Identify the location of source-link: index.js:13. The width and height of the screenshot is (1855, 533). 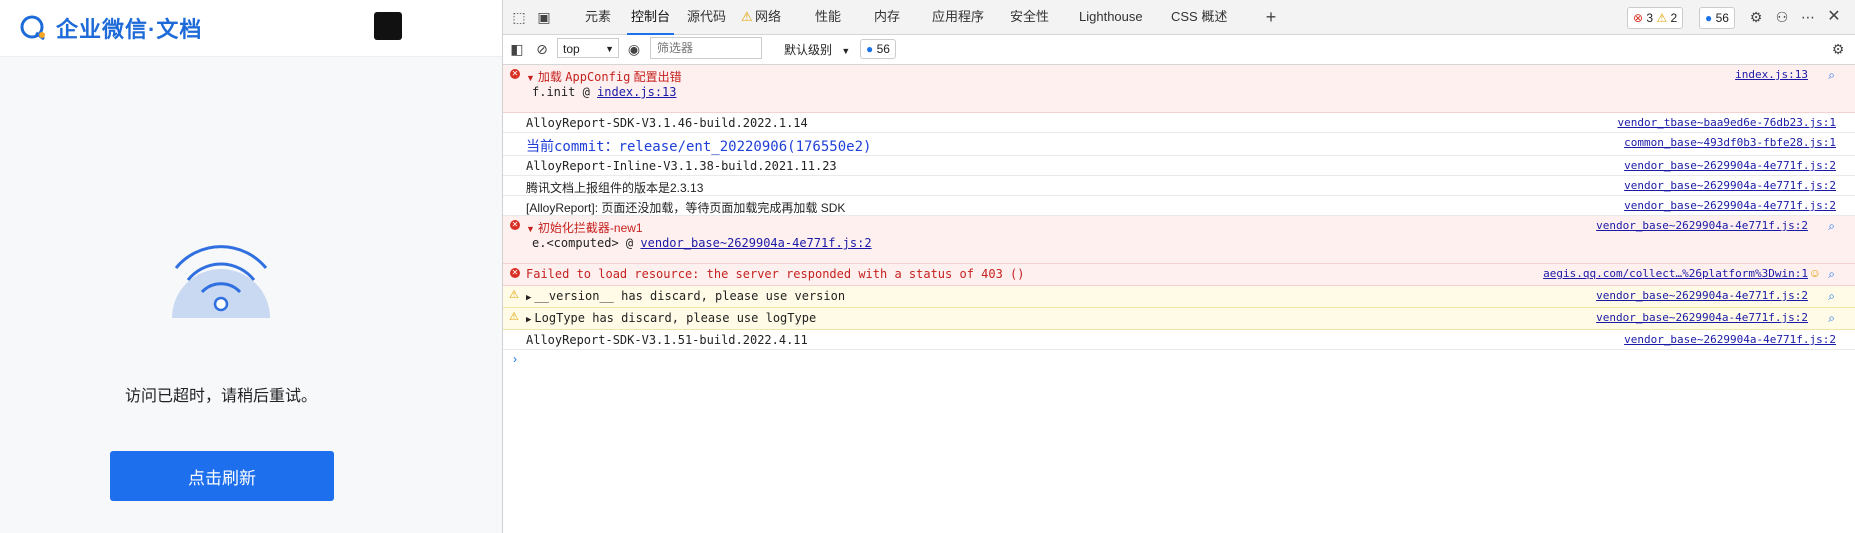
(1771, 74).